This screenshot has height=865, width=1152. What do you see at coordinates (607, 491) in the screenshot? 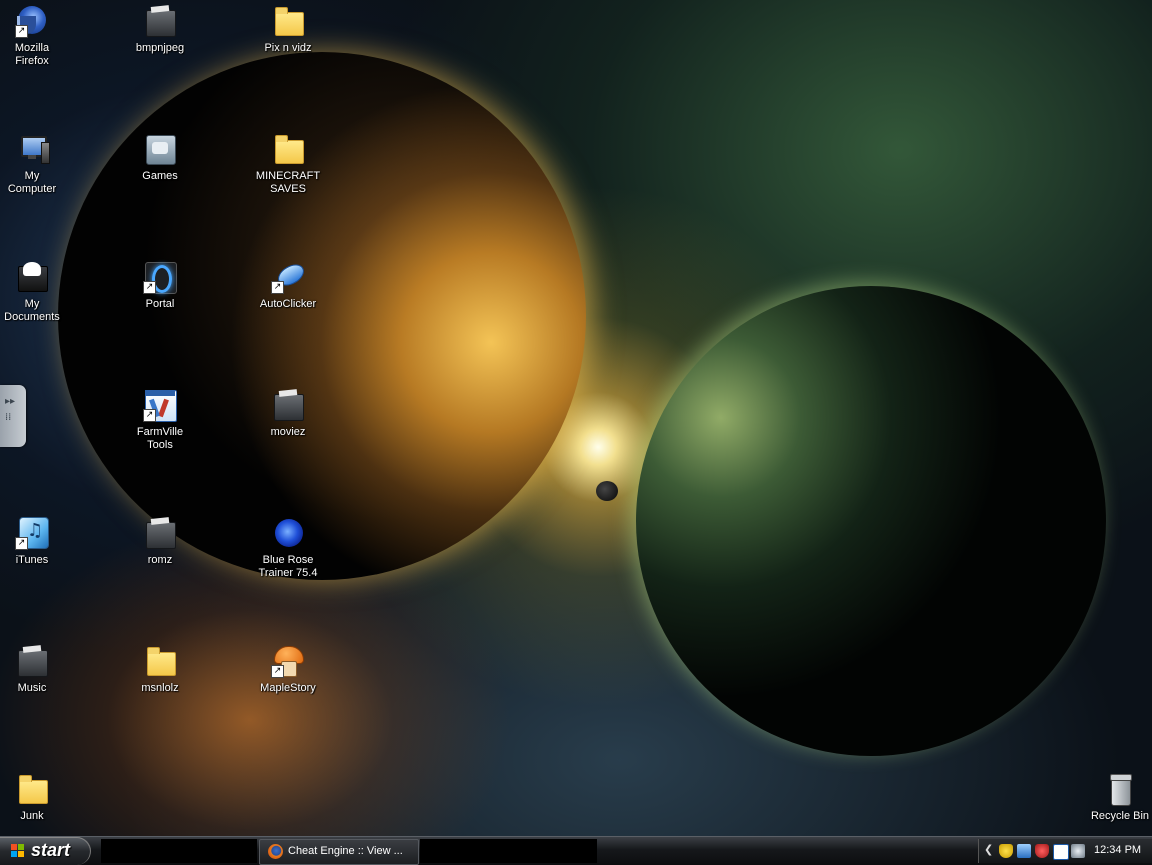
I see `wallpaper-moon` at bounding box center [607, 491].